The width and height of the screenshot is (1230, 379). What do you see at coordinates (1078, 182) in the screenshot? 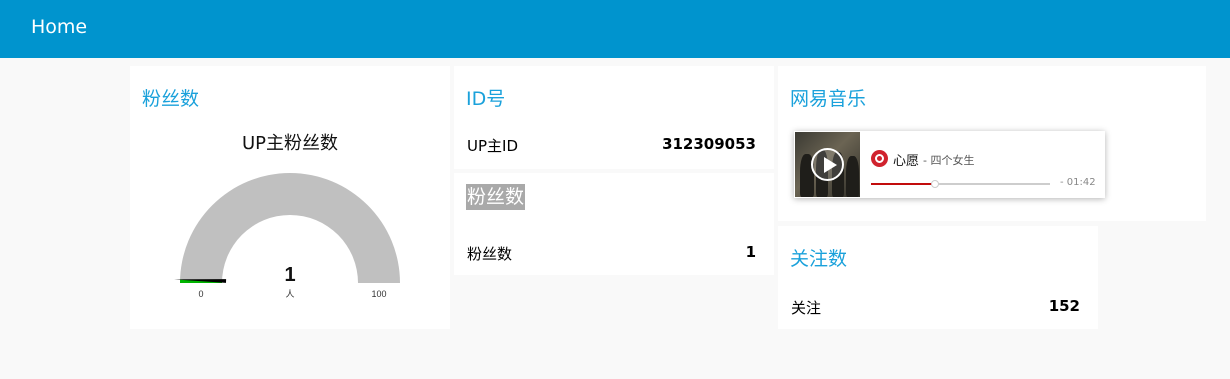
I see `song-time: - 01:42` at bounding box center [1078, 182].